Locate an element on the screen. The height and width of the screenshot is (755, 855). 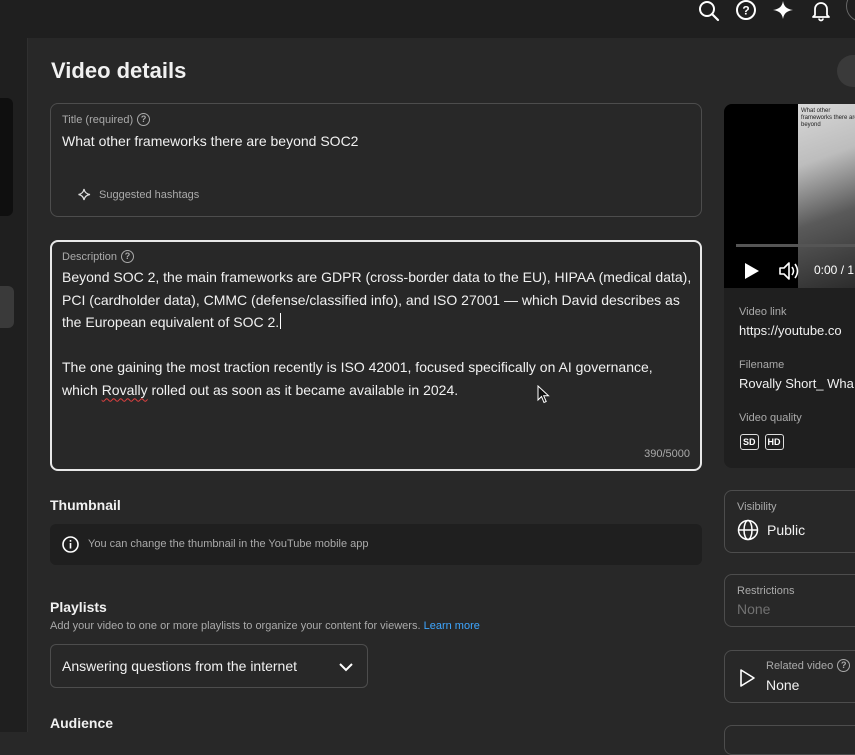
rail-active-item is located at coordinates (7, 307).